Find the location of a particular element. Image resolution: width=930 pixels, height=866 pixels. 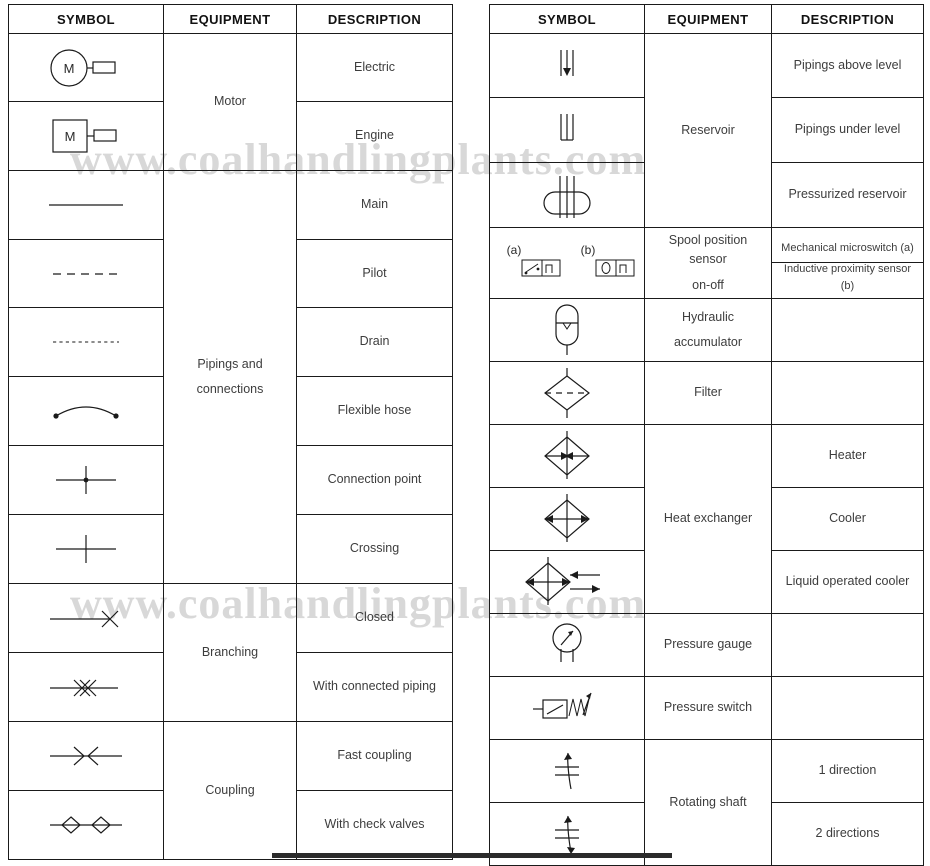

description-label: Electric is located at coordinates (374, 66).